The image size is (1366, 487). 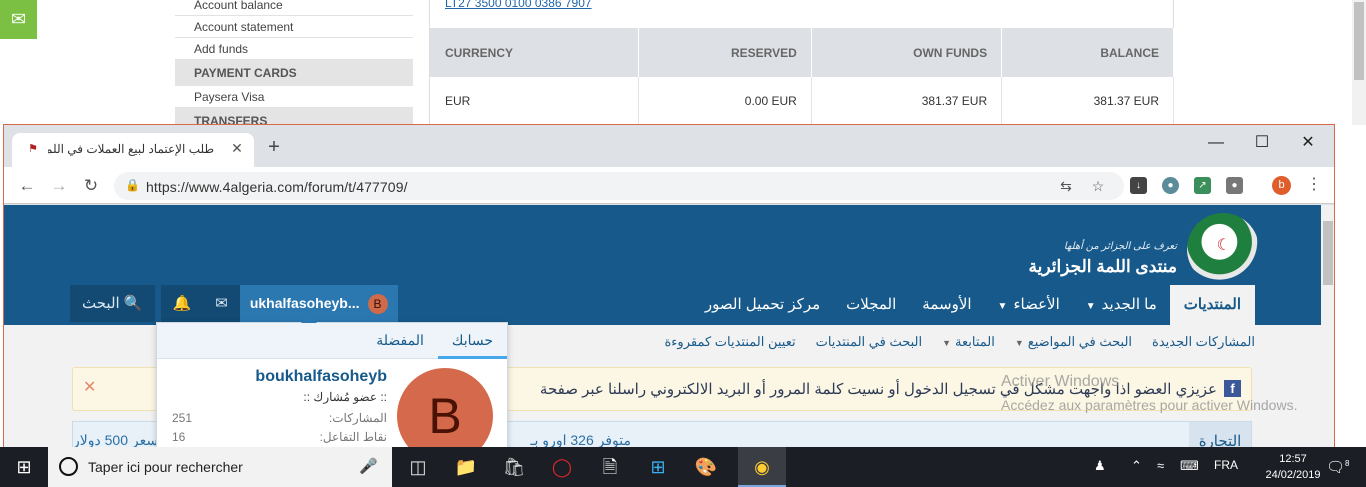 I want to click on popup-tabs: حسابك المفضلة, so click(x=332, y=341).